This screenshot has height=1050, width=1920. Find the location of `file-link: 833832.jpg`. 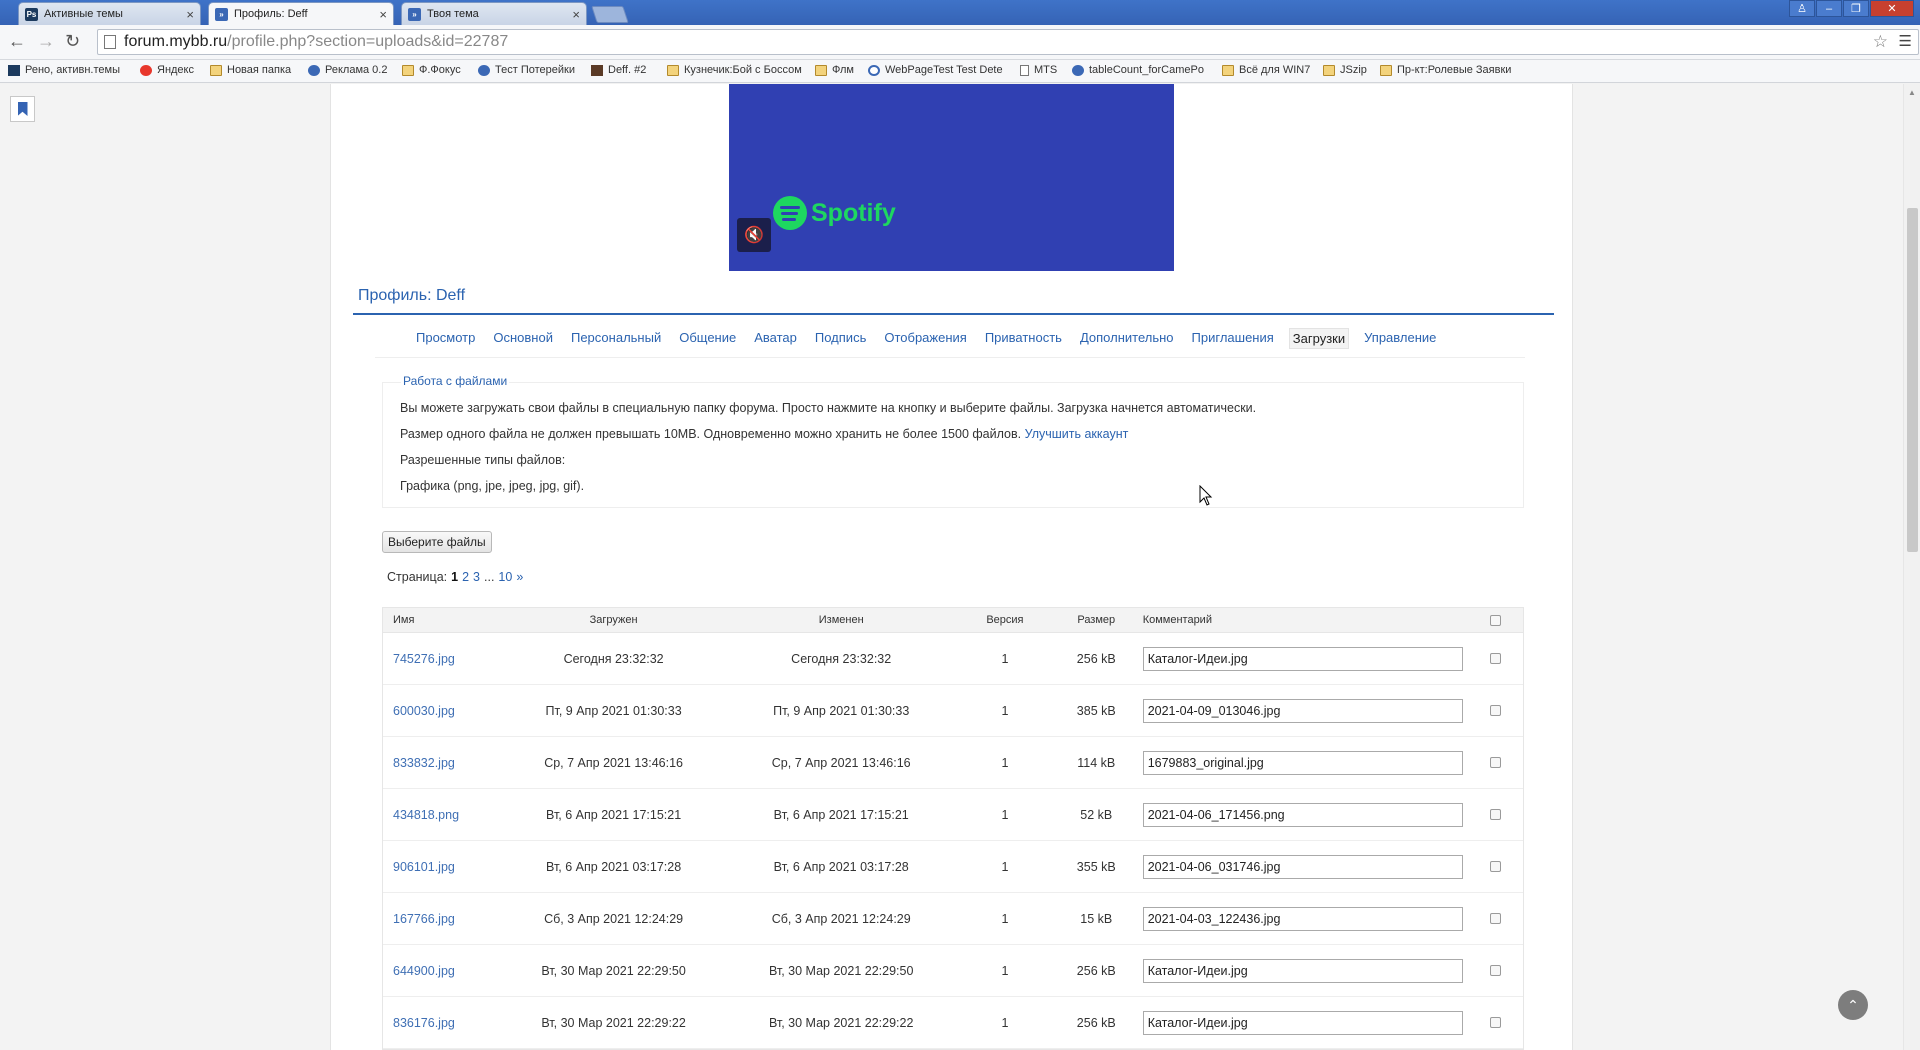

file-link: 833832.jpg is located at coordinates (424, 763).